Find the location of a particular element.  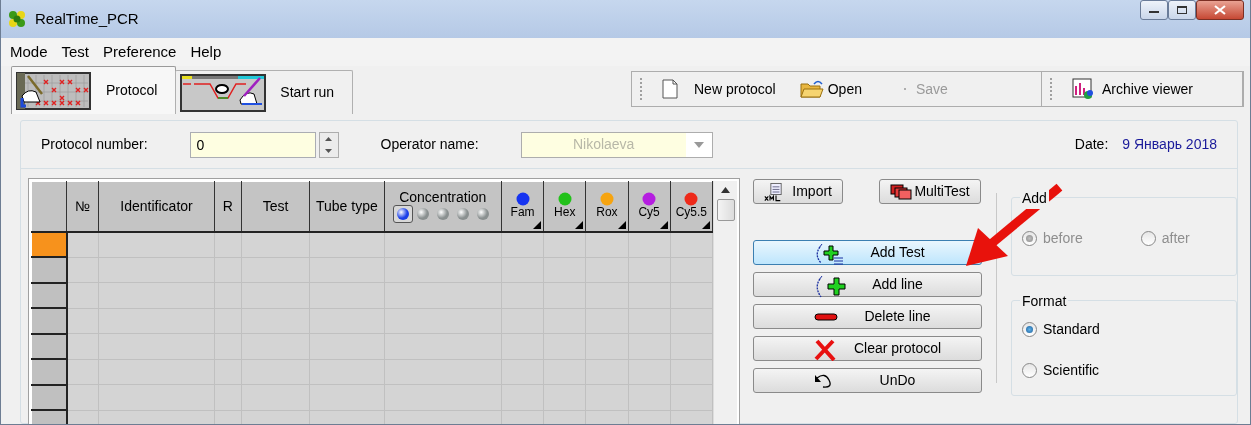

undo-icon is located at coordinates (823, 381).